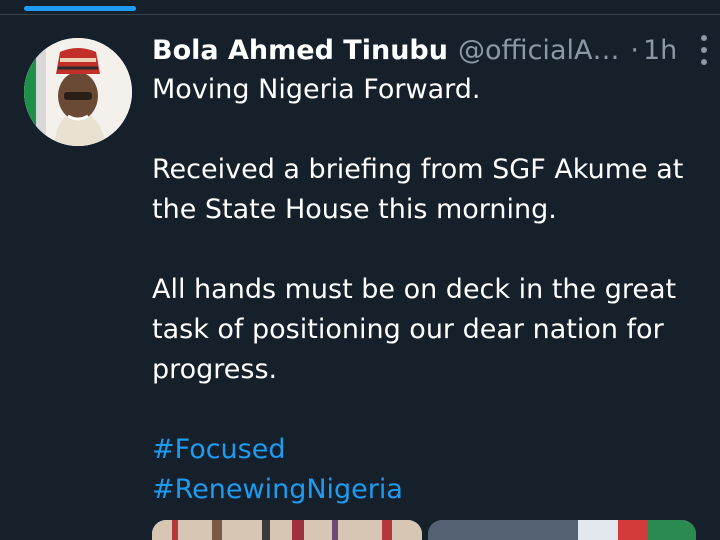  What do you see at coordinates (426, 450) in the screenshot?
I see `hashtag-link: #Focused` at bounding box center [426, 450].